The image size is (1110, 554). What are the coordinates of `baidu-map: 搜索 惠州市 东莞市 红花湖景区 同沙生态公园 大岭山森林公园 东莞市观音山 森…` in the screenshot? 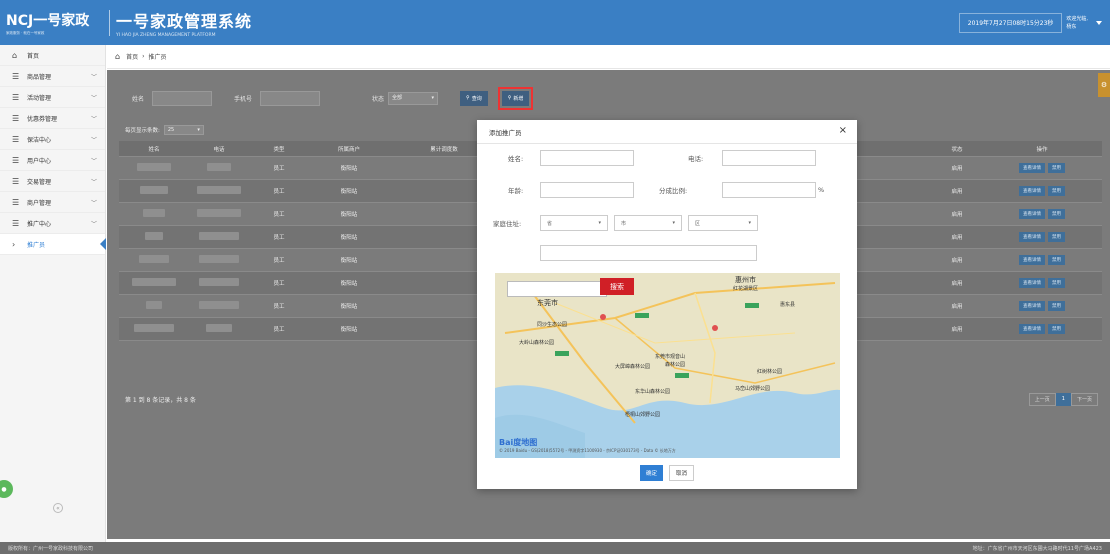 It's located at (667, 365).